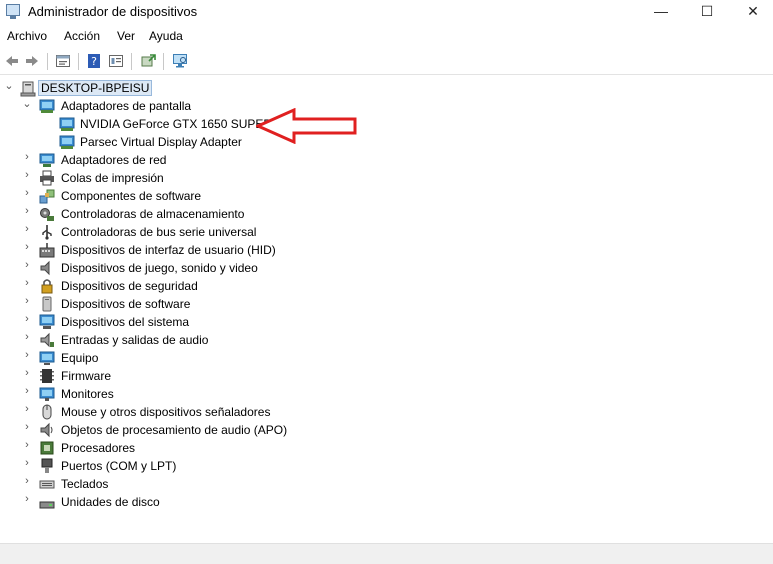 The width and height of the screenshot is (773, 564). Describe the element at coordinates (386, 553) in the screenshot. I see `status-bar` at that location.